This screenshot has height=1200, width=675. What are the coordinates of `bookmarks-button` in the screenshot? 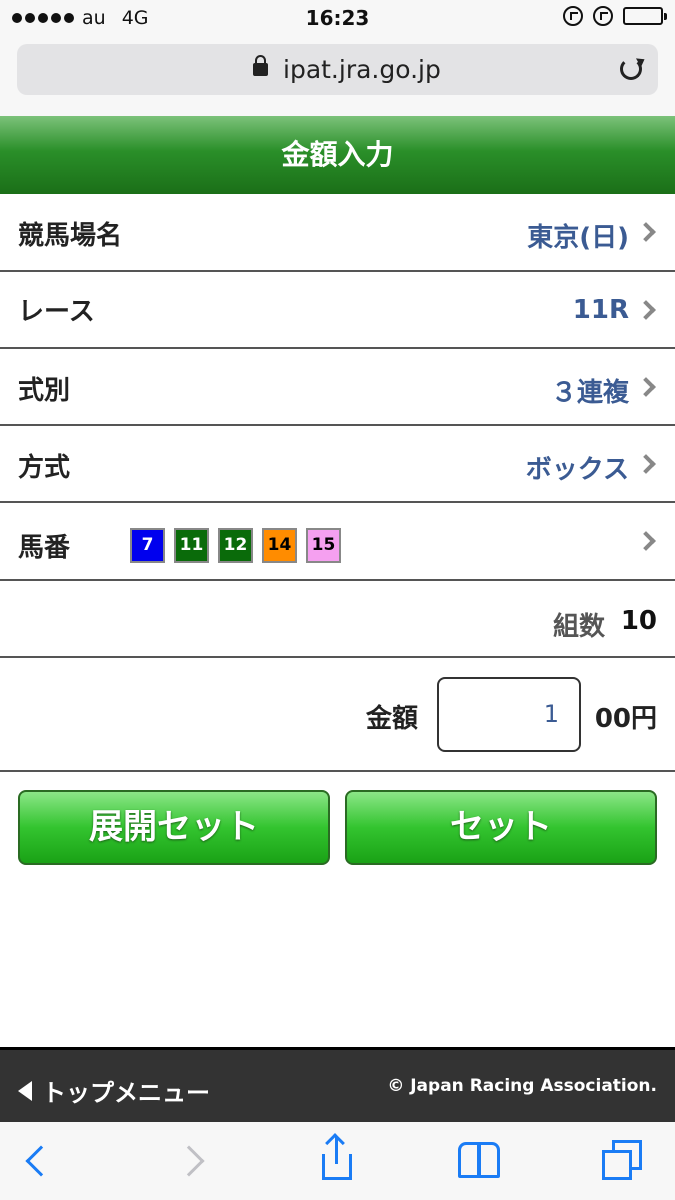 It's located at (480, 1162).